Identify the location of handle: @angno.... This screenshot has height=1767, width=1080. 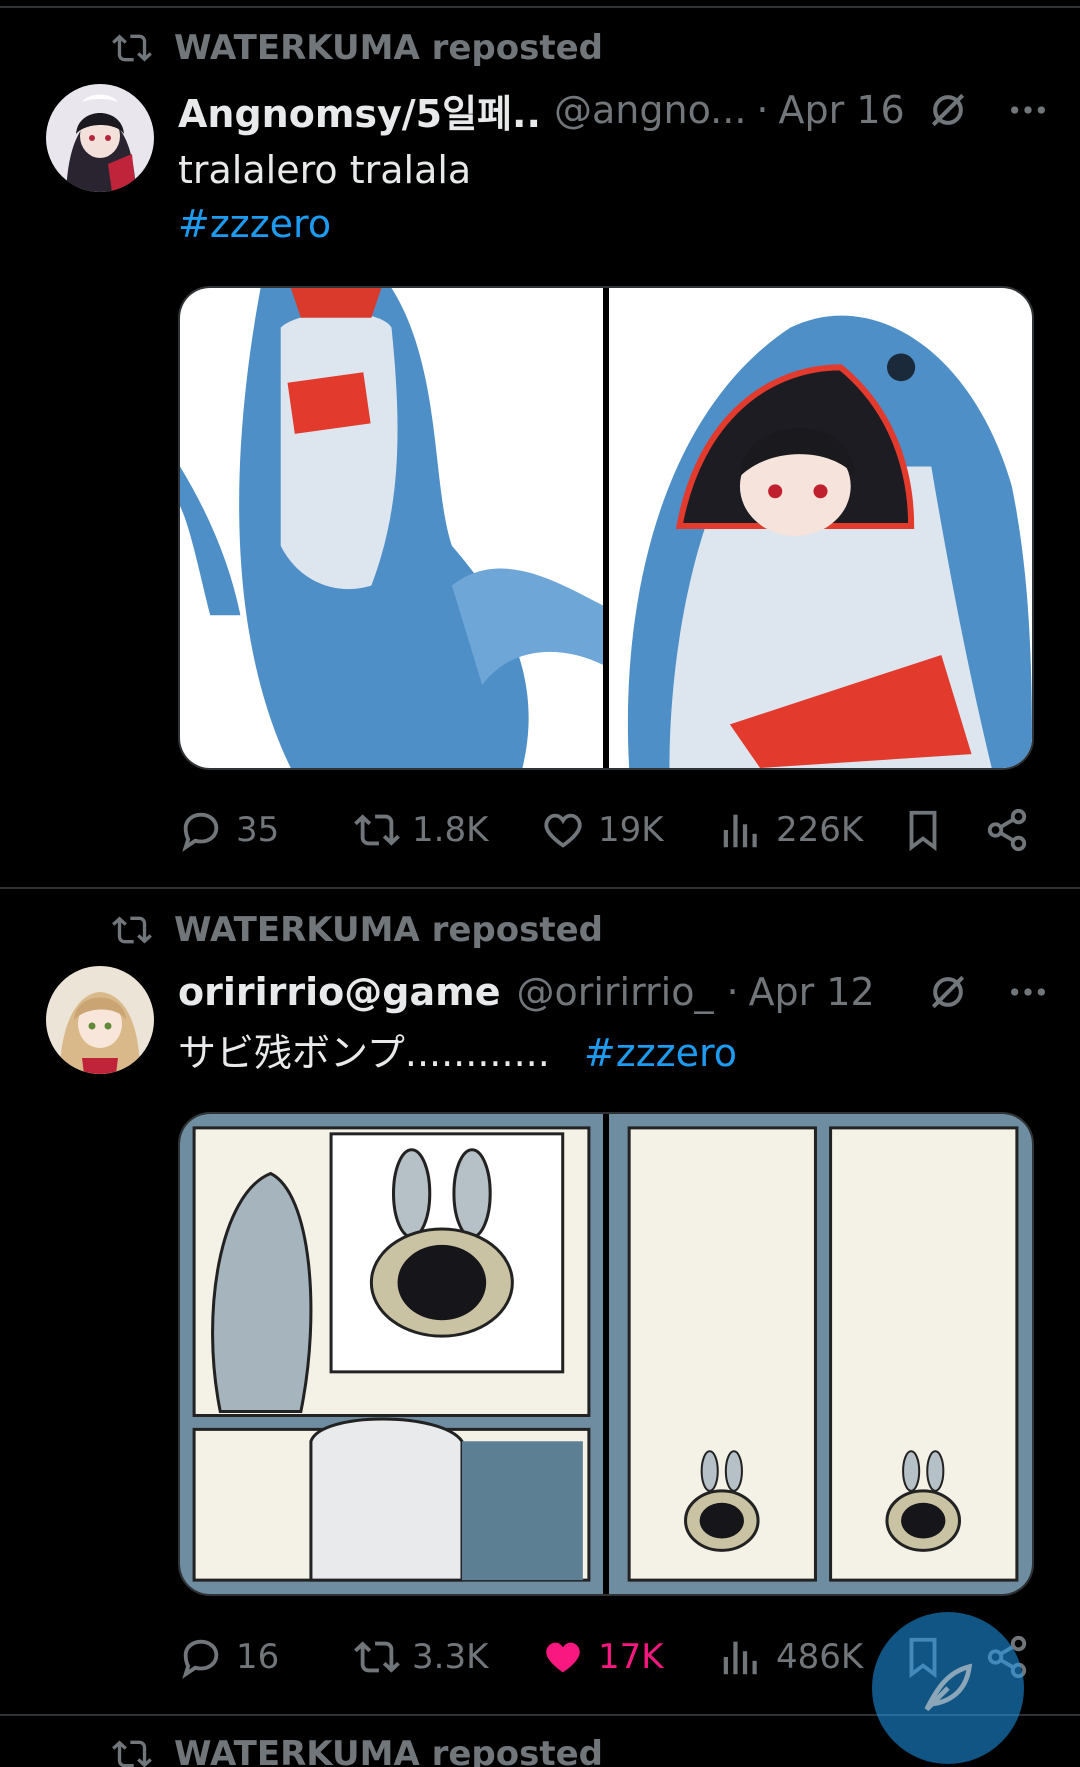
(650, 110).